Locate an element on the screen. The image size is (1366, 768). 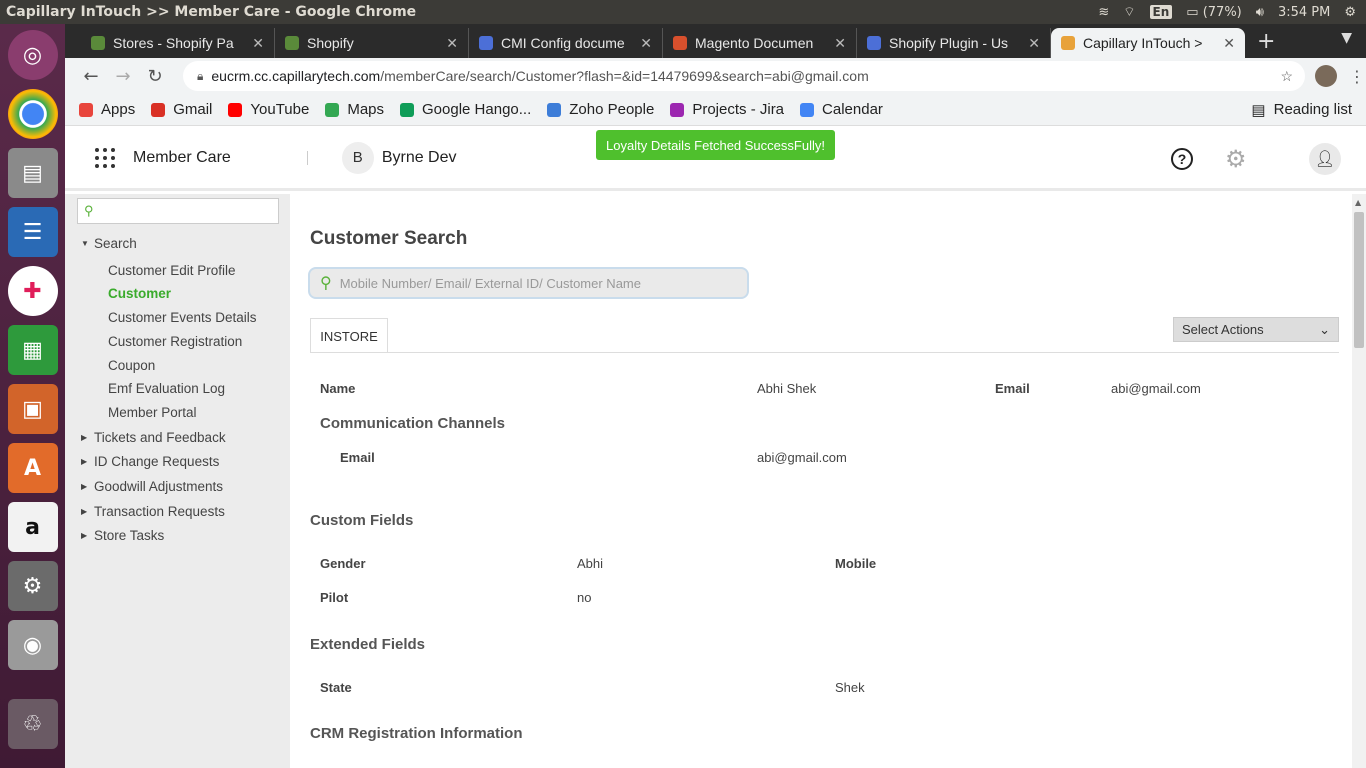
sidebar-group-search: ▼ Search is located at coordinates (109, 243).